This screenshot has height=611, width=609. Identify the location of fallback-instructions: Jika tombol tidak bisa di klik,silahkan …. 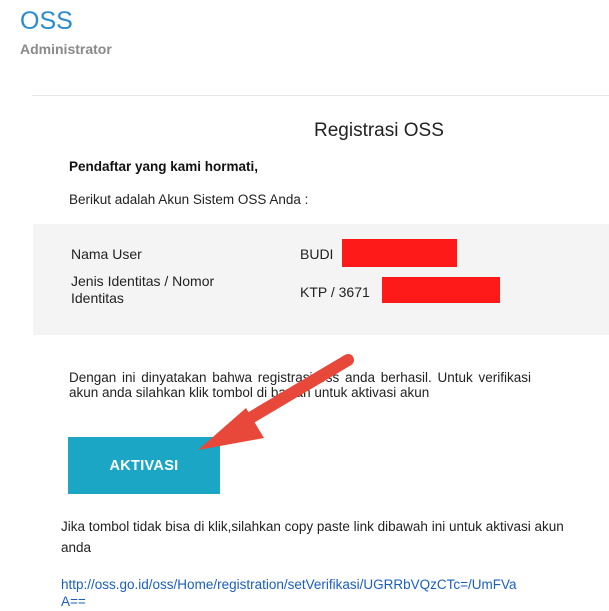
(312, 537).